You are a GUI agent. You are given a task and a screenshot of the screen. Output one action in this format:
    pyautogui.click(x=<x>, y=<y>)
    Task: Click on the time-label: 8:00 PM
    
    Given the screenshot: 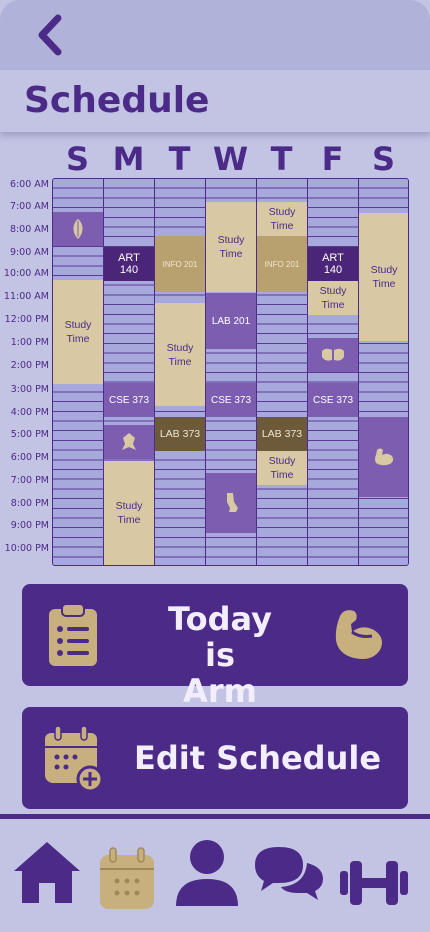 What is the action you would take?
    pyautogui.click(x=29, y=503)
    